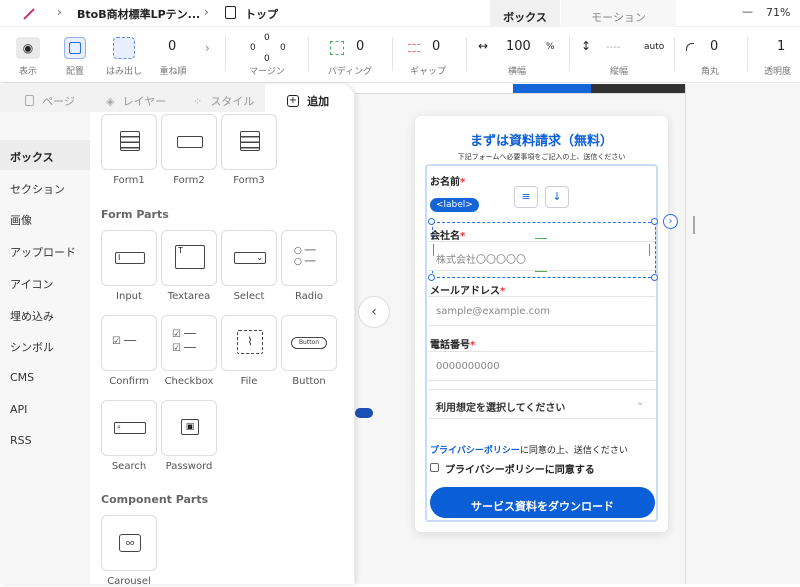 This screenshot has height=587, width=800. Describe the element at coordinates (434, 467) in the screenshot. I see `privacy-checkbox` at that location.